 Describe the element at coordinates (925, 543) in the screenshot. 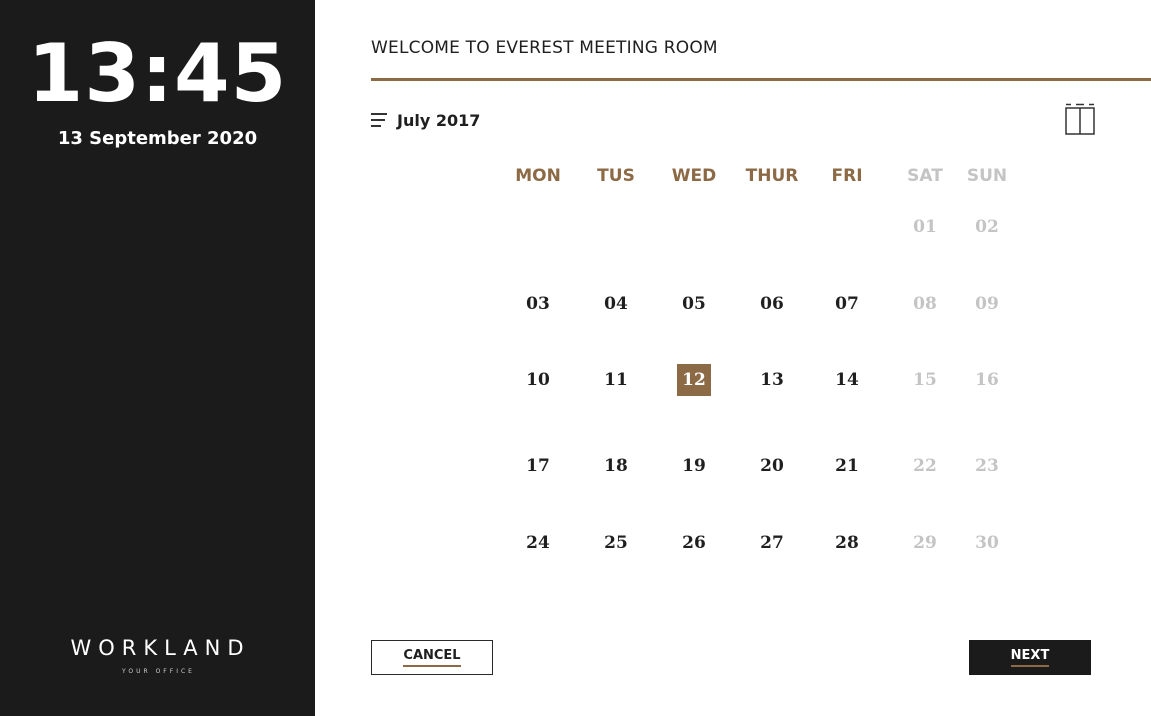

I see `calendar-day: 29` at that location.